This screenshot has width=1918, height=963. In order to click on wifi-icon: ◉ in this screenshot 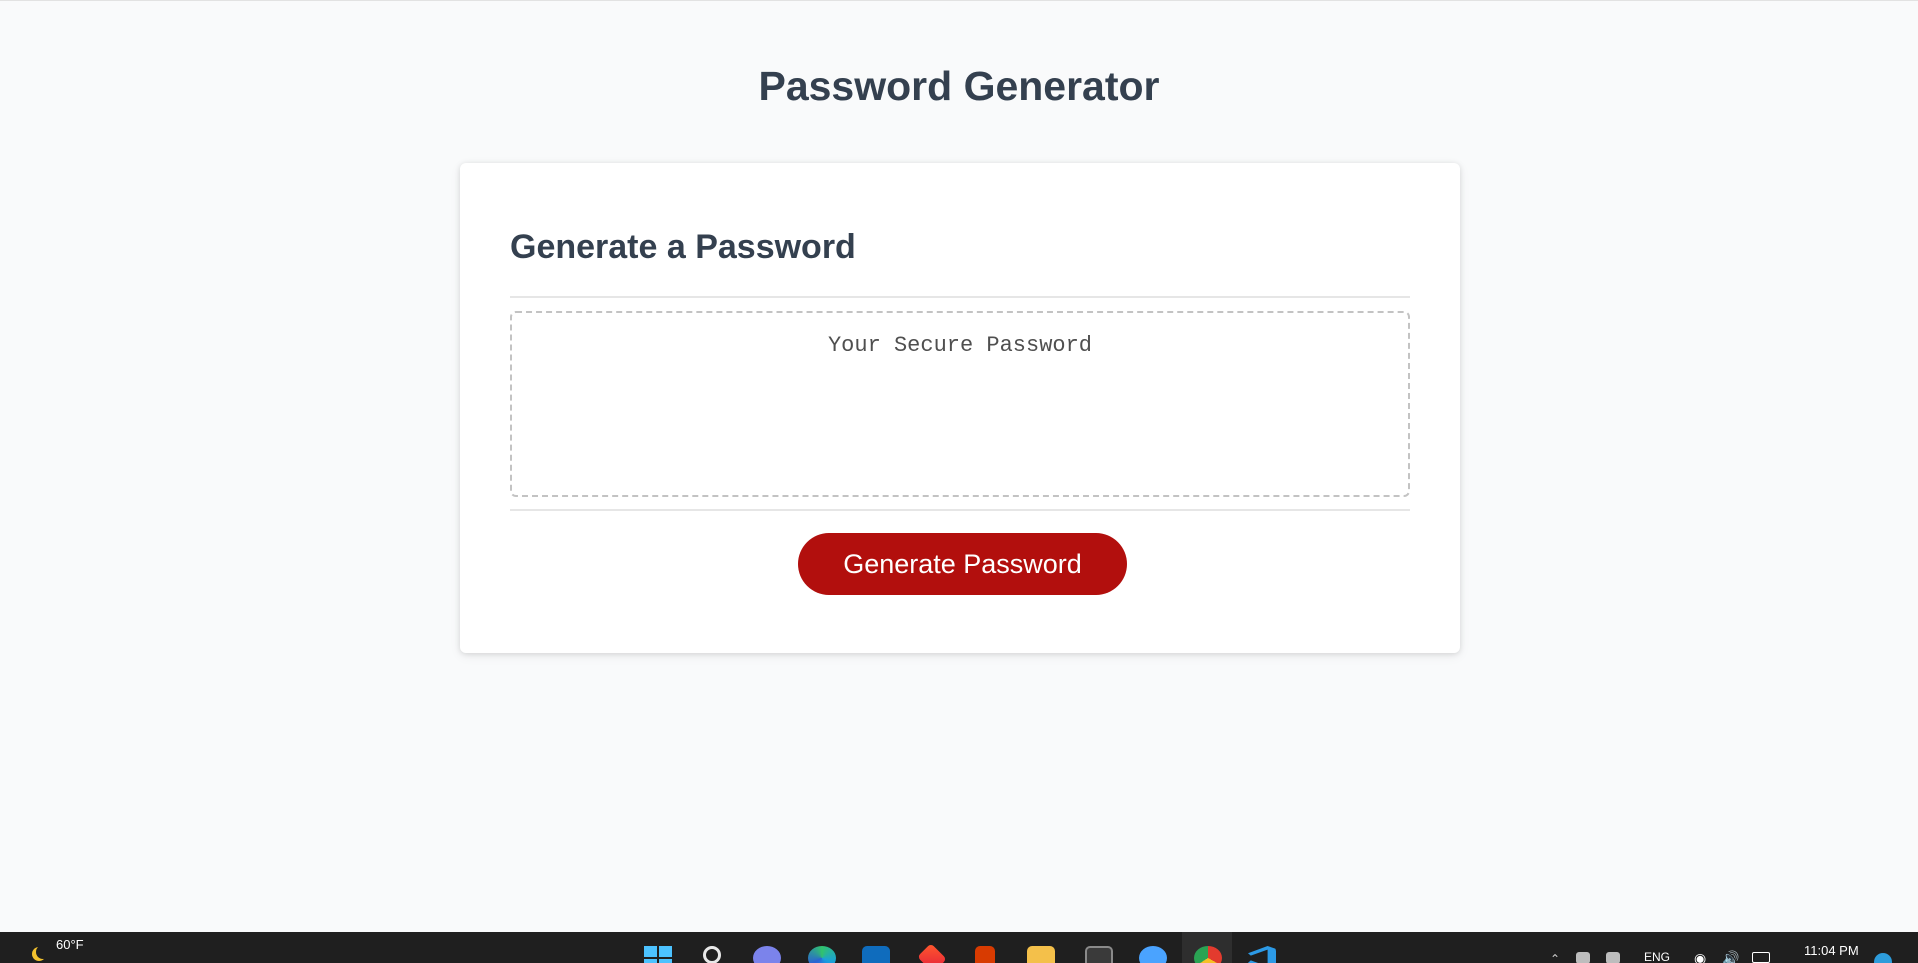, I will do `click(1700, 956)`.